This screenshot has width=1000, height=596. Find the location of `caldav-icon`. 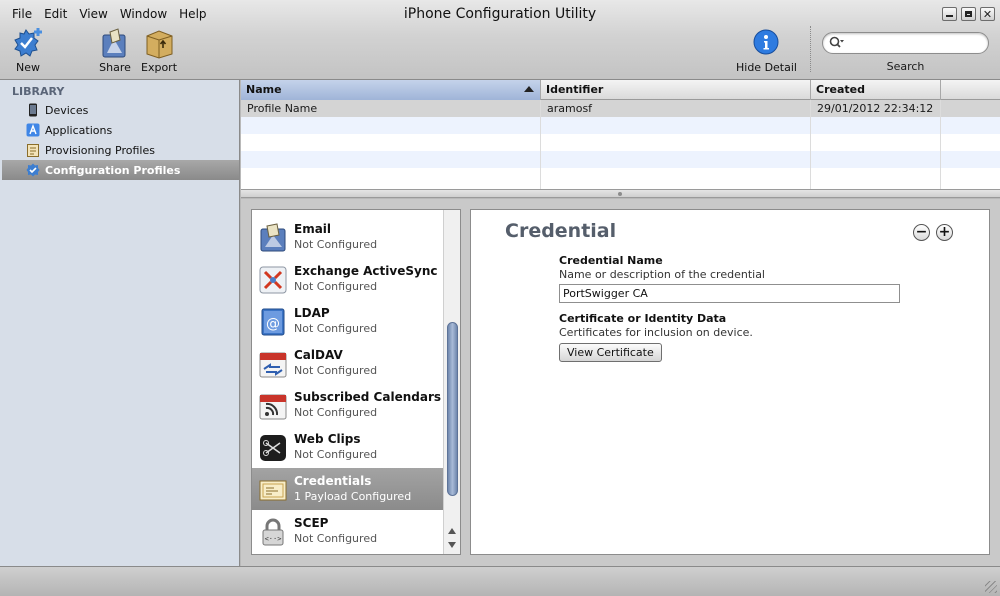

caldav-icon is located at coordinates (273, 365).